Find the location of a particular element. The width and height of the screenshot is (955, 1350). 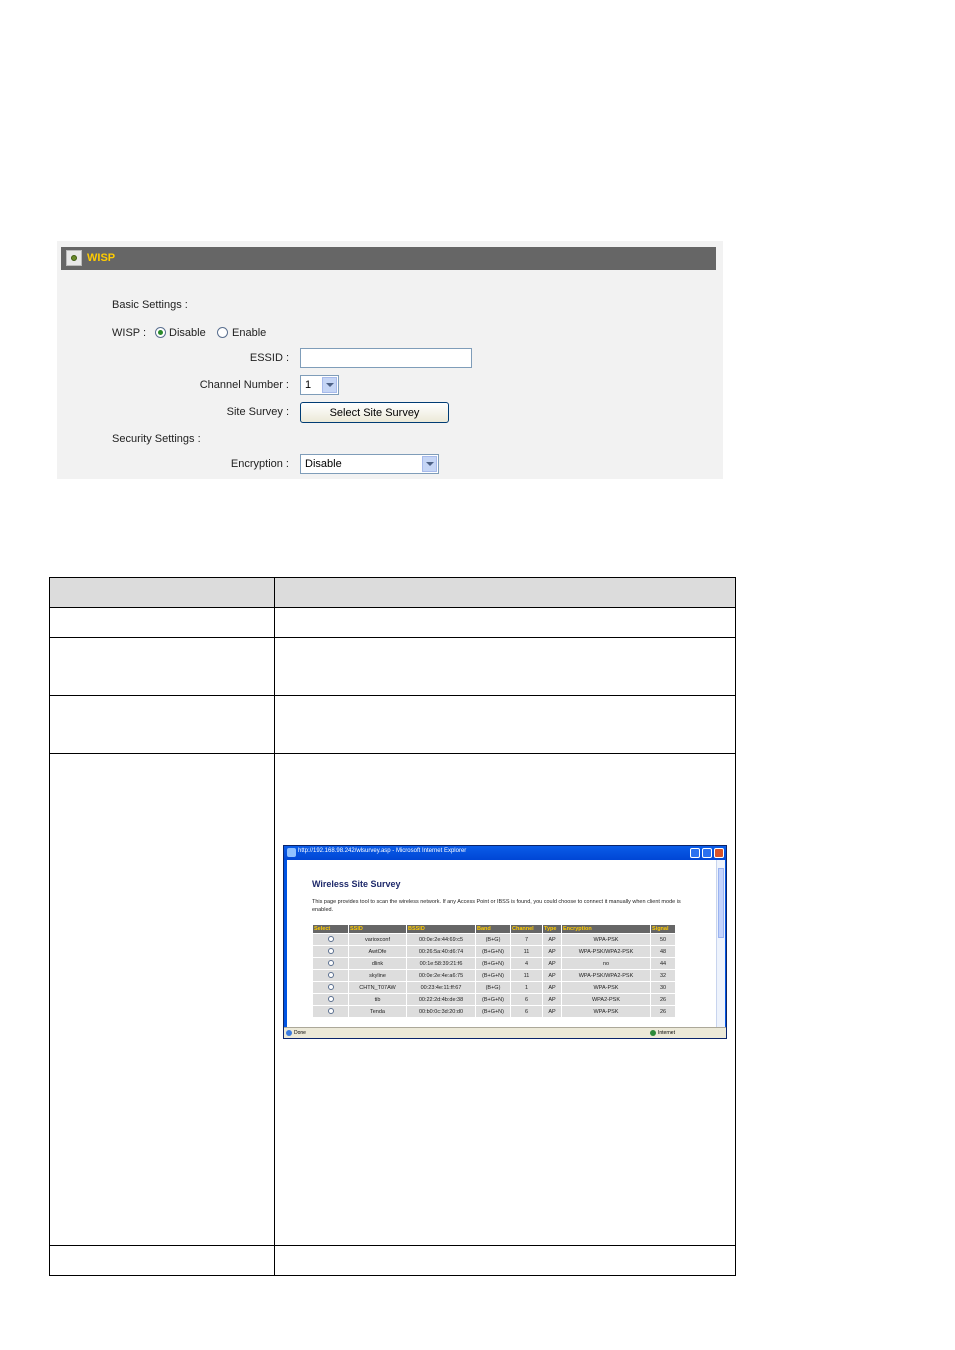

zone-text: Internet is located at coordinates (666, 1033).